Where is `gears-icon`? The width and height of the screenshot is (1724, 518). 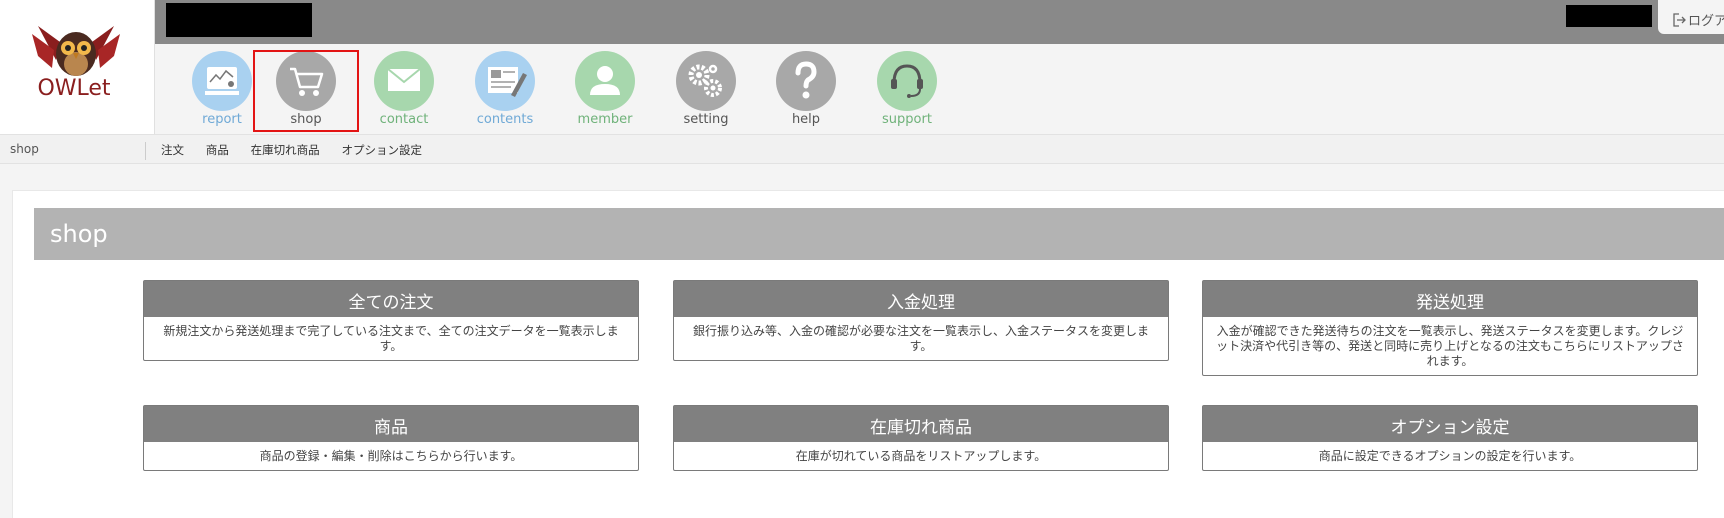
gears-icon is located at coordinates (706, 81).